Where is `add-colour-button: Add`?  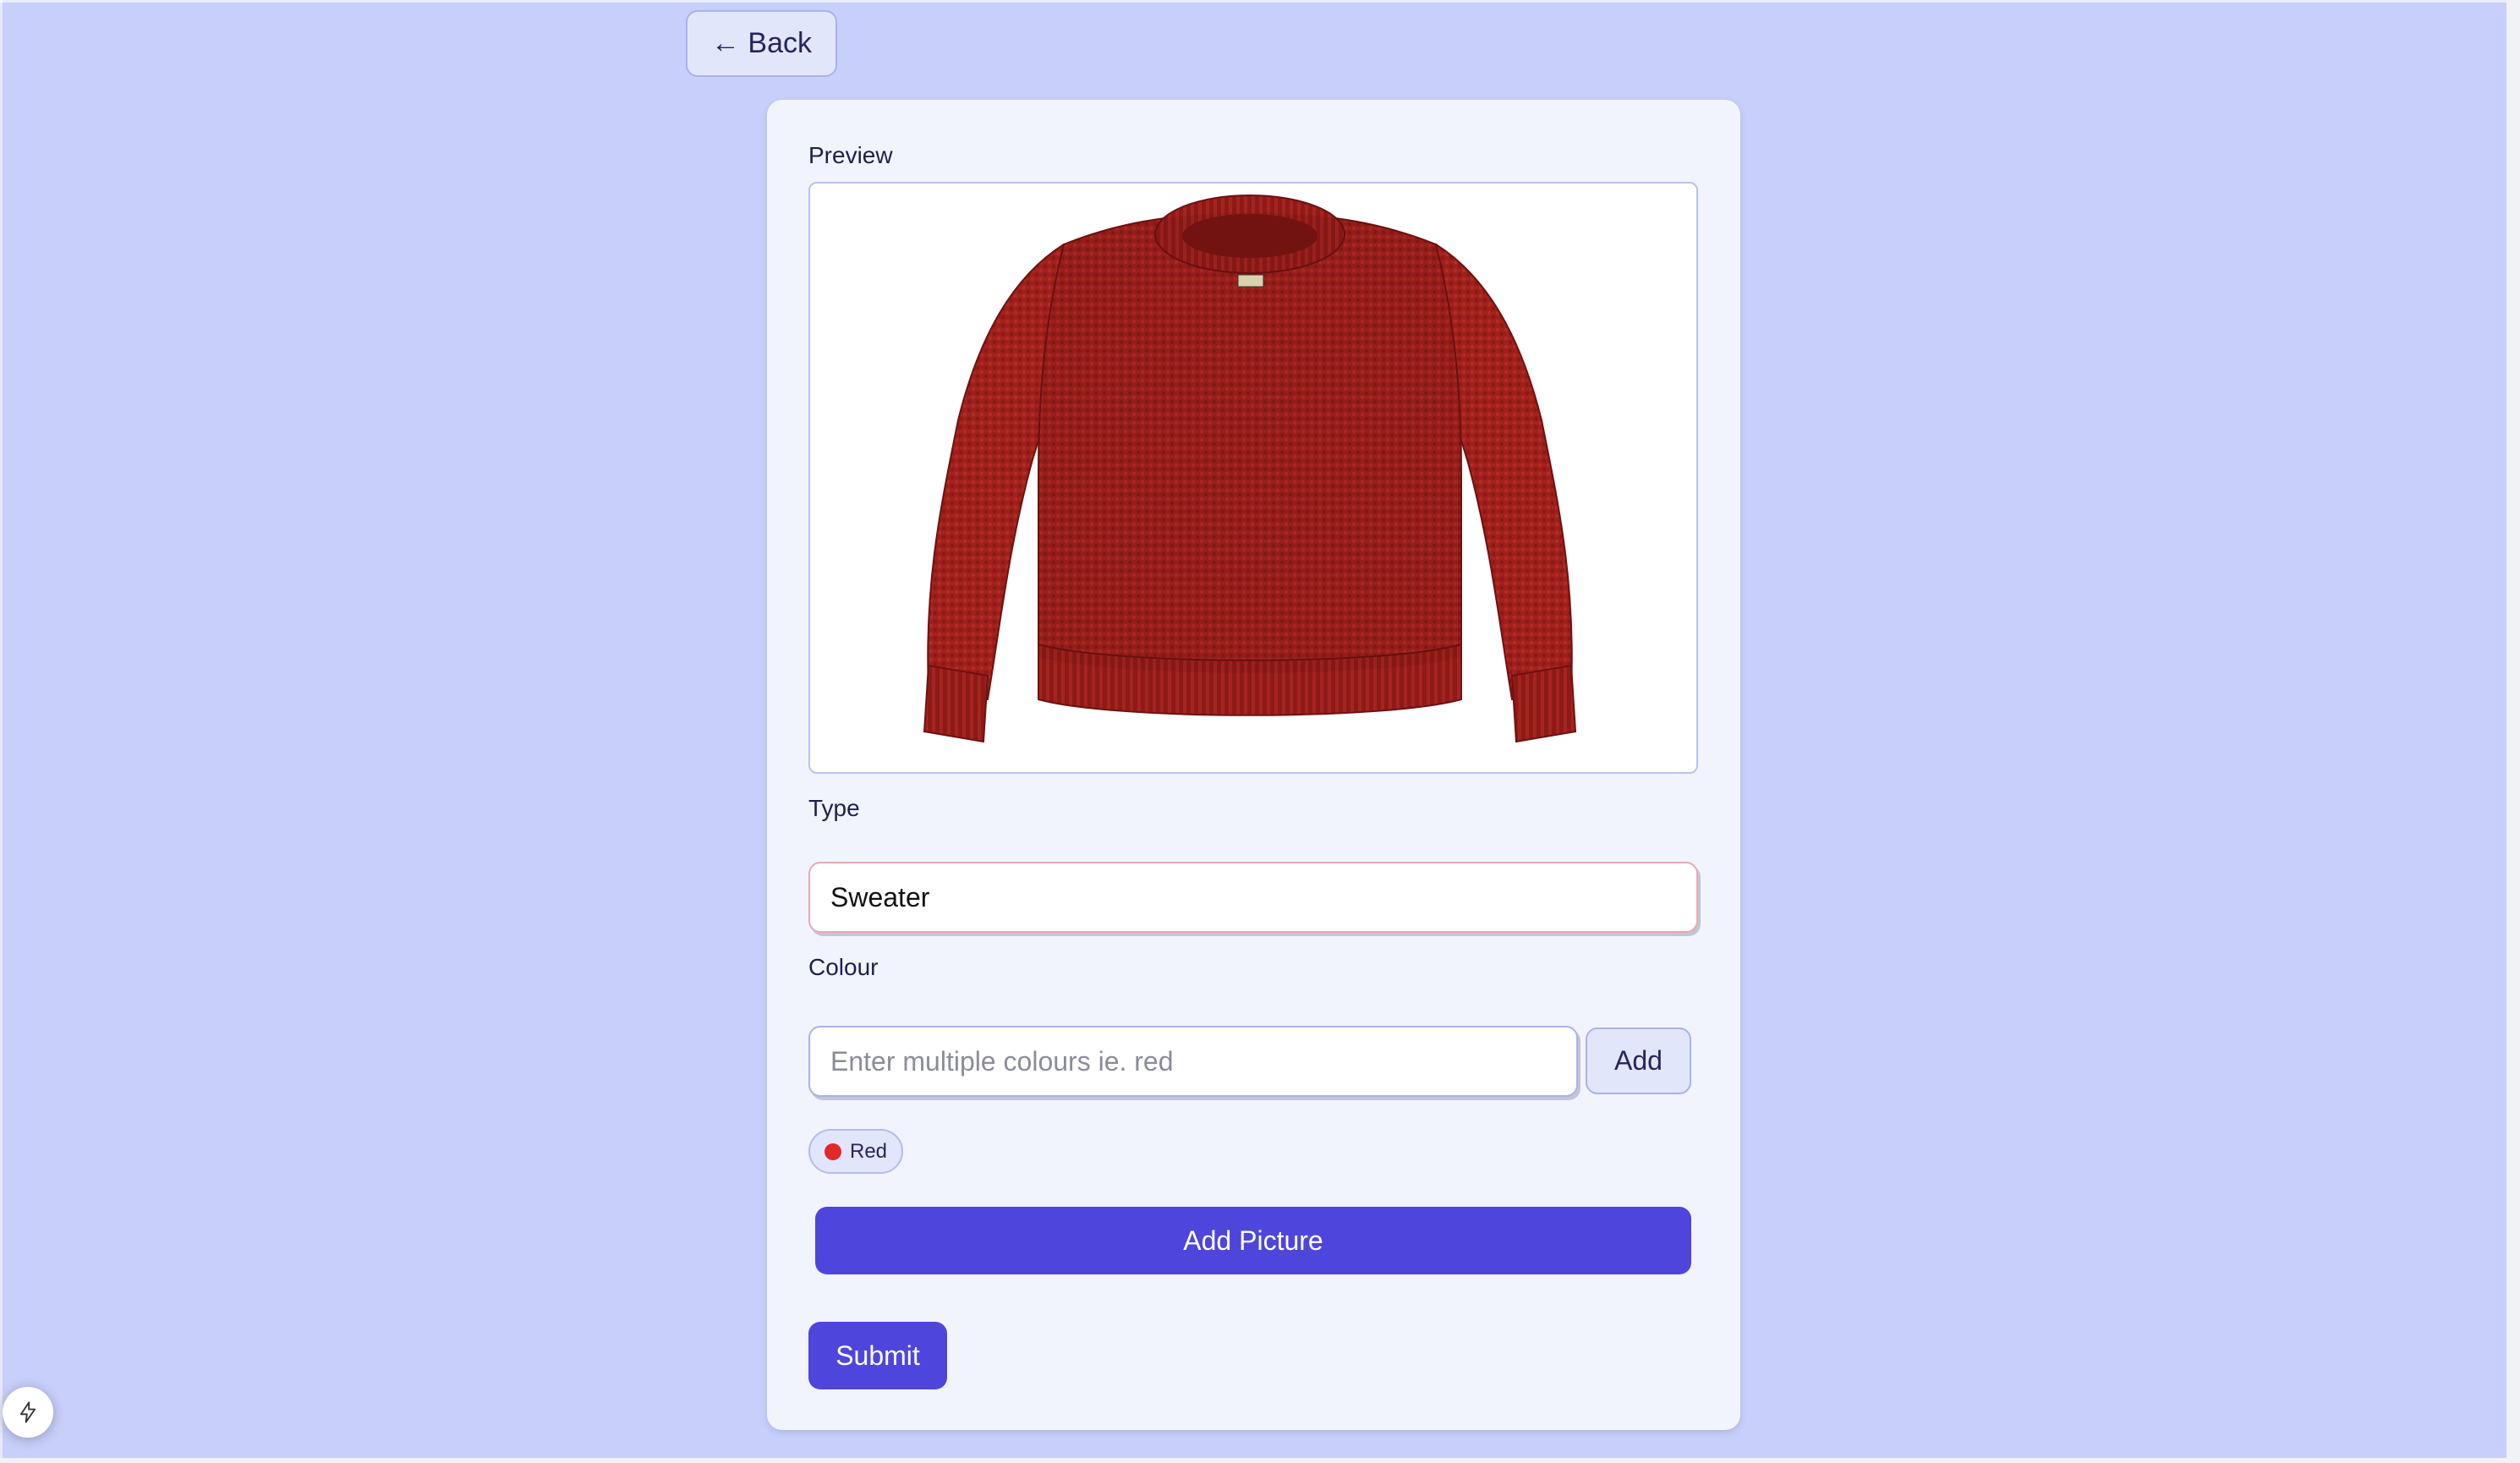 add-colour-button: Add is located at coordinates (1638, 1060).